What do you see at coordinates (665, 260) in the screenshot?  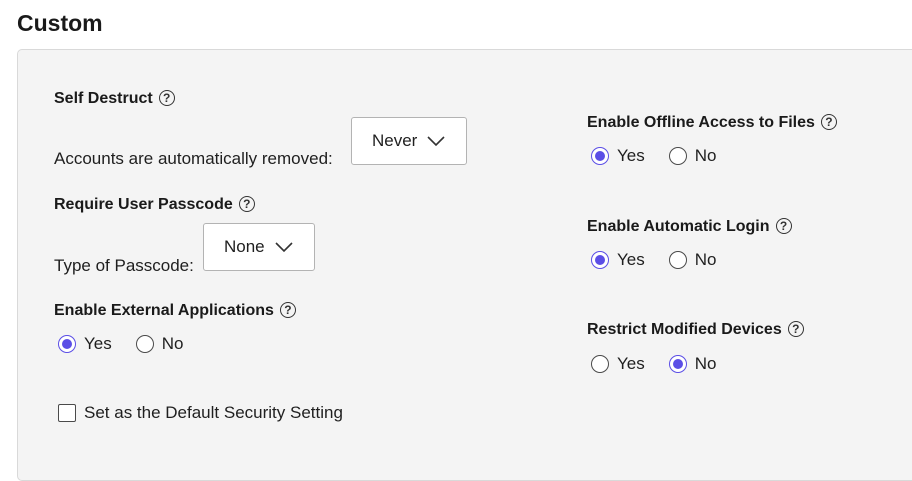 I see `automatic-login-radio-group: Yes No` at bounding box center [665, 260].